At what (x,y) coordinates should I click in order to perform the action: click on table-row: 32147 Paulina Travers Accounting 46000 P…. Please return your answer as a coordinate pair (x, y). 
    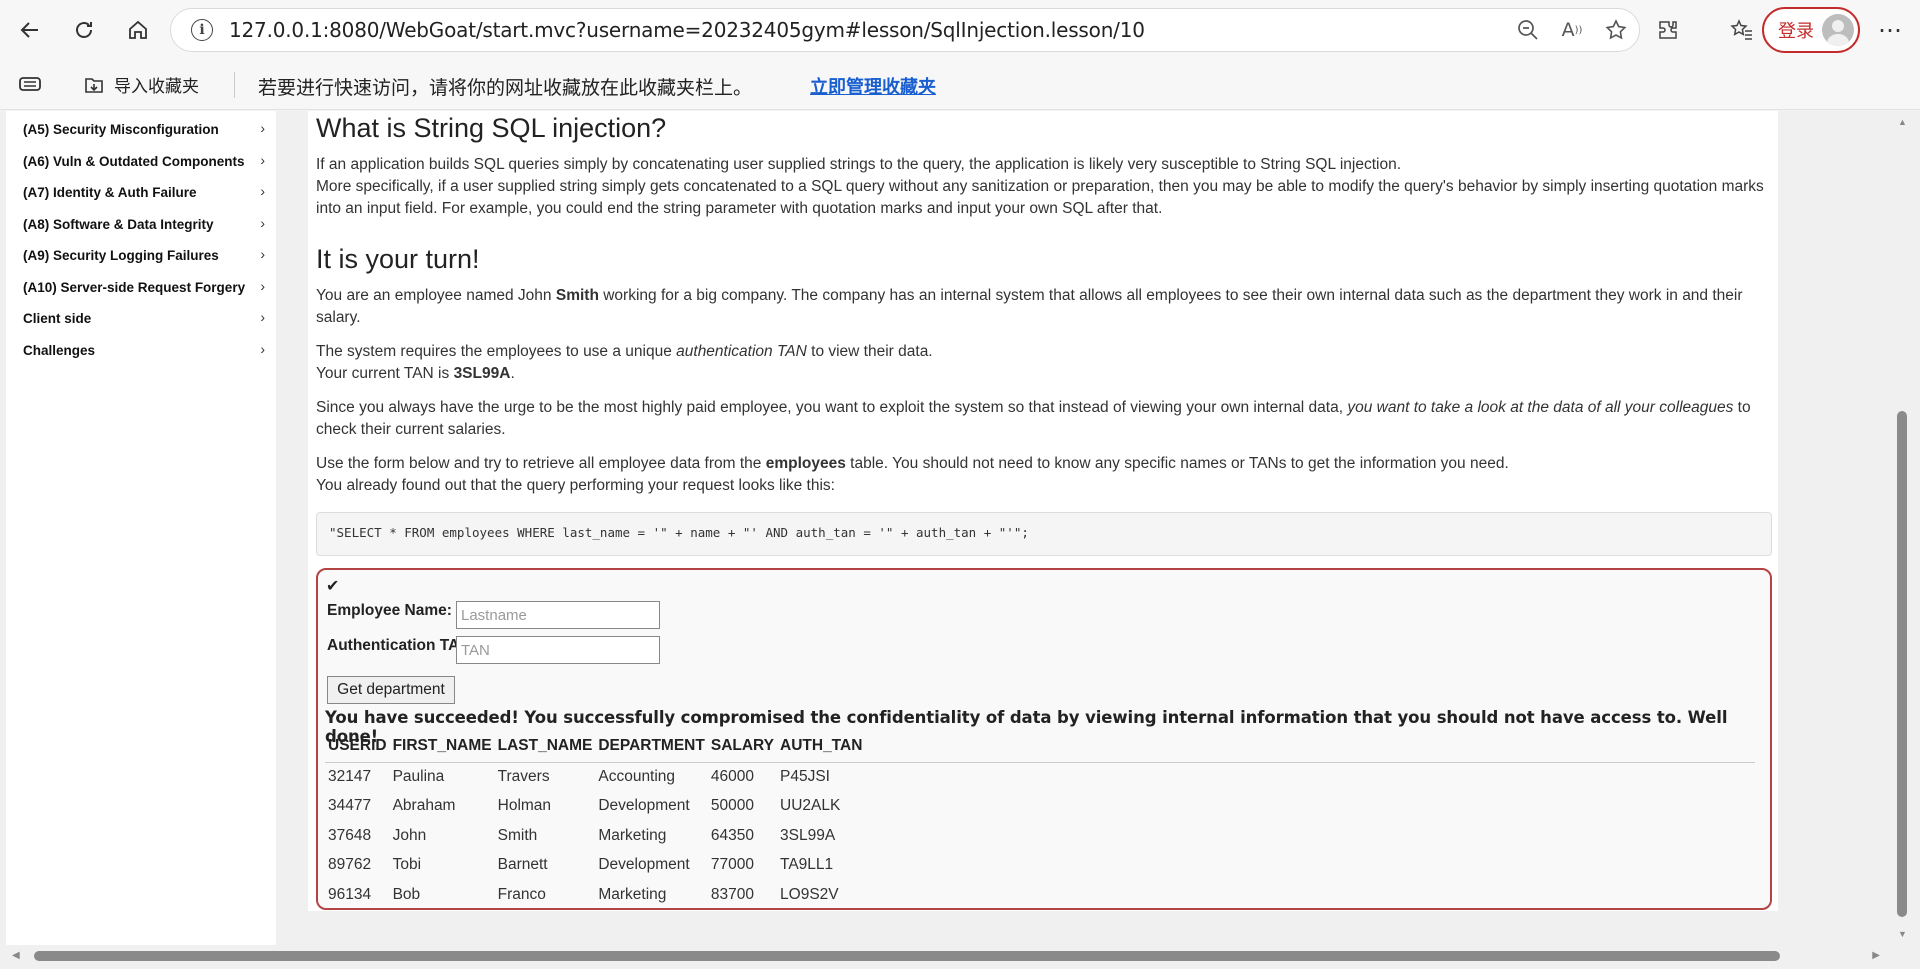
    Looking at the image, I should click on (1040, 777).